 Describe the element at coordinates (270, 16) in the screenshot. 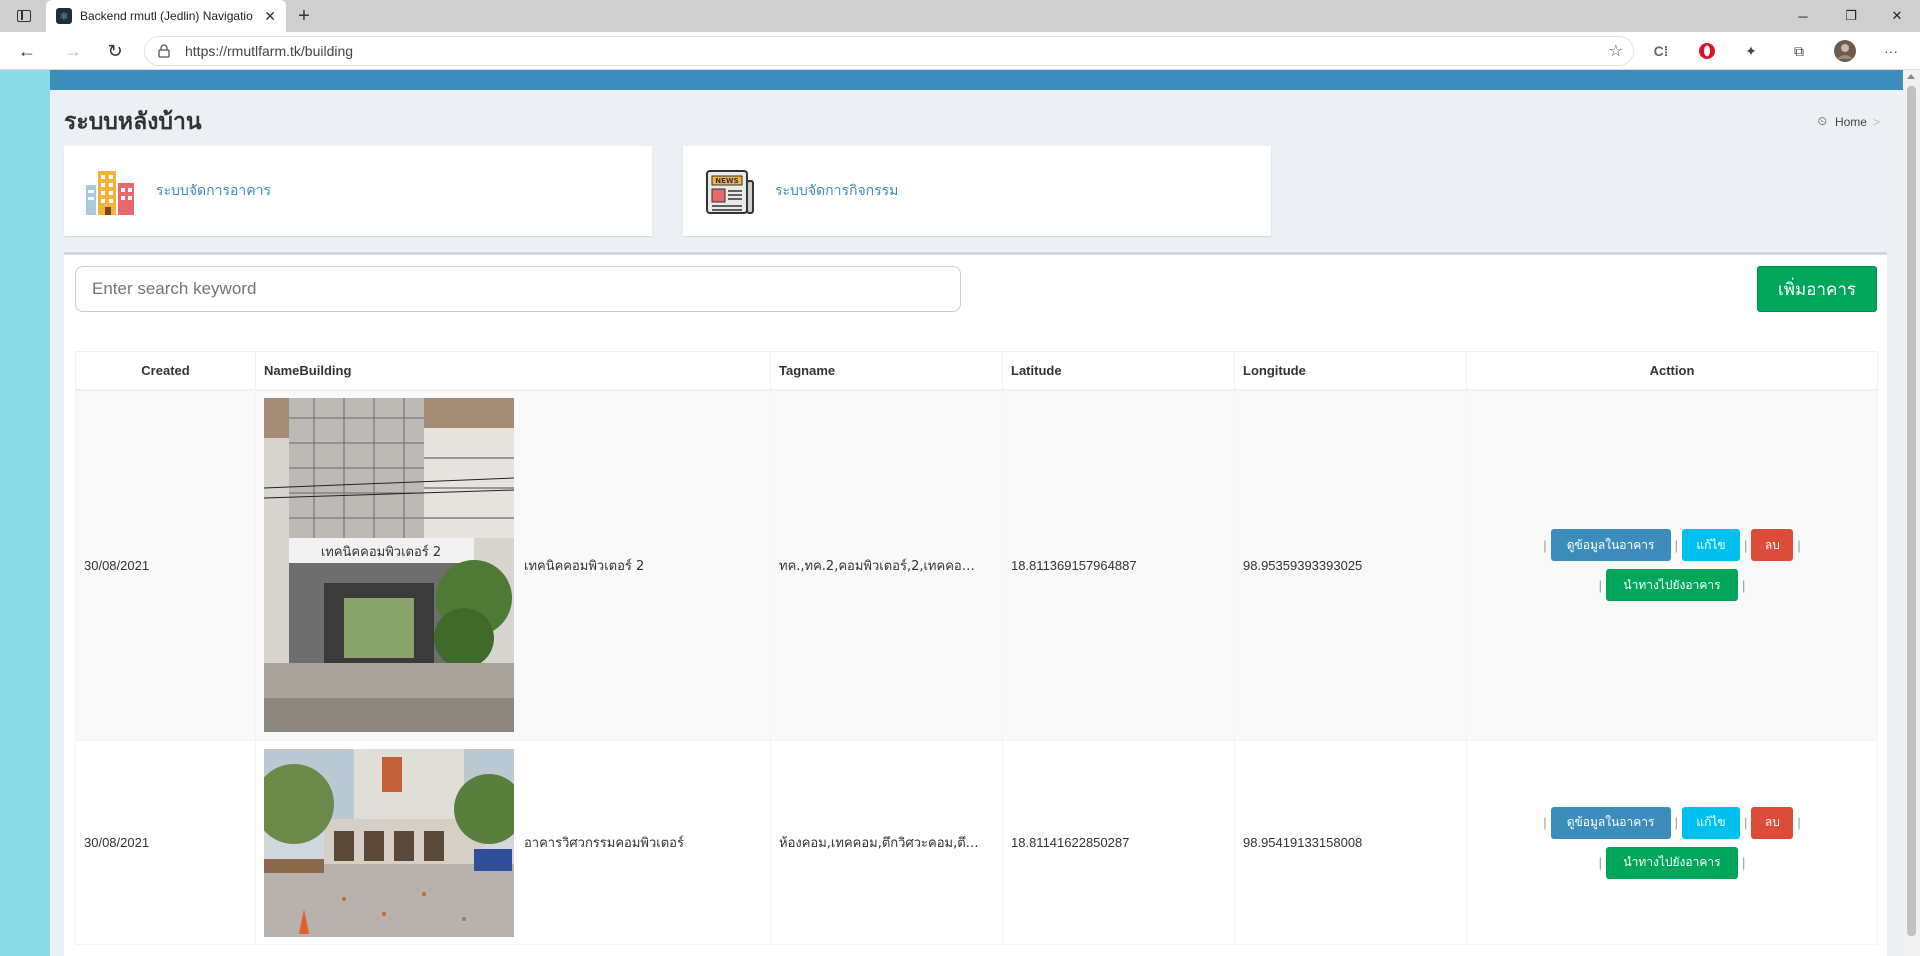

I see `close-tab-icon: ✕` at that location.